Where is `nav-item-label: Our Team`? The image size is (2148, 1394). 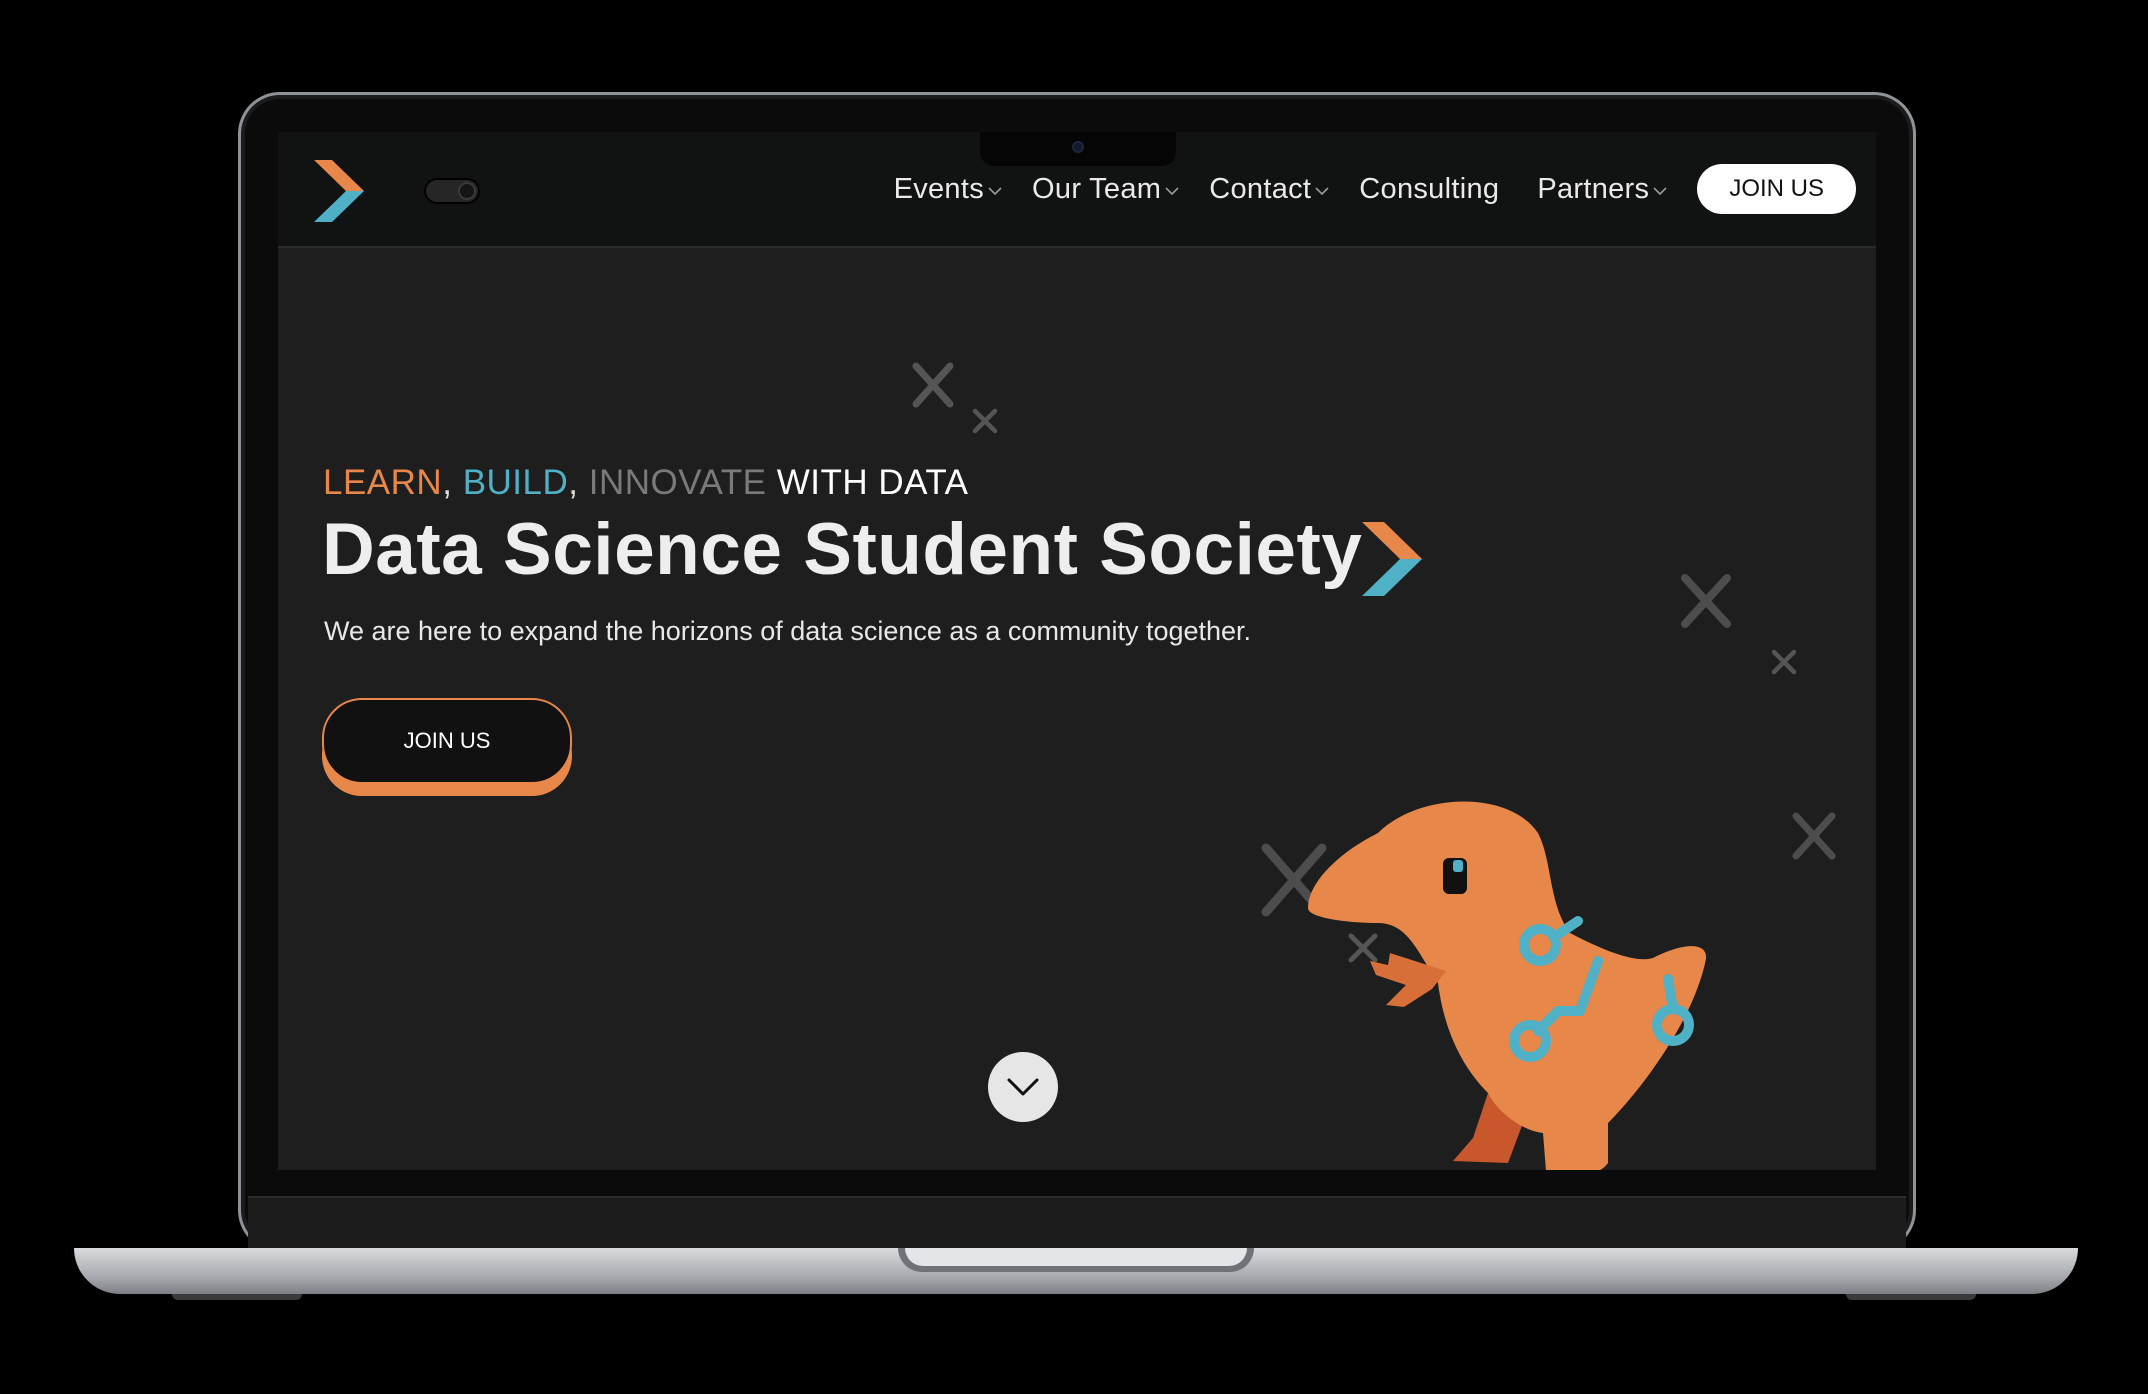
nav-item-label: Our Team is located at coordinates (1097, 188).